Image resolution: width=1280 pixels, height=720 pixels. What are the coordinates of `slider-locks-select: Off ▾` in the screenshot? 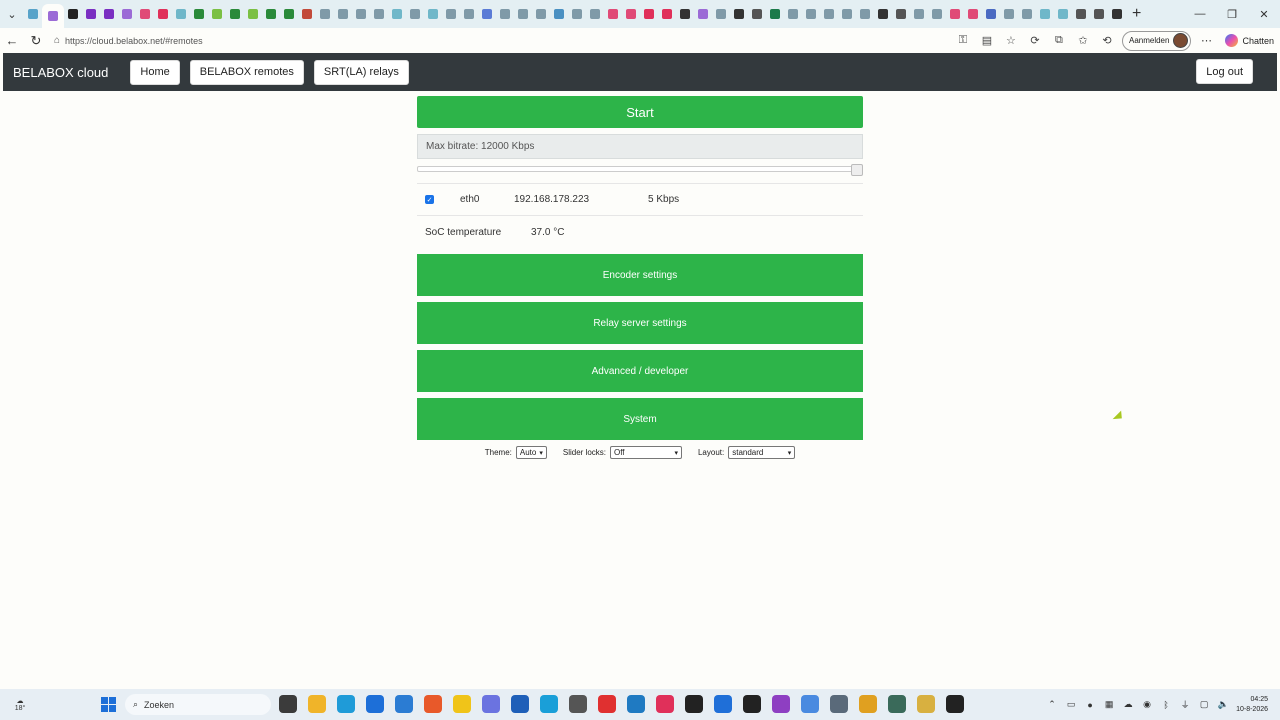 It's located at (645, 452).